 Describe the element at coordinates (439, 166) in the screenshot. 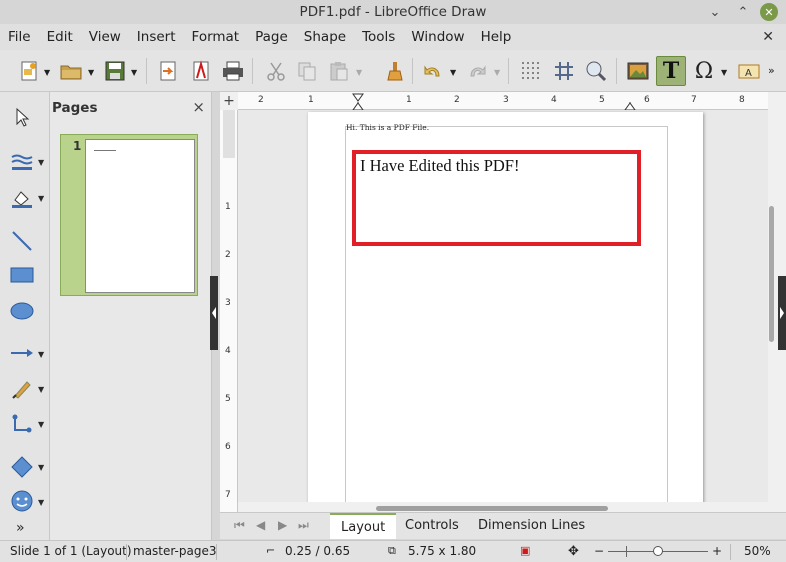

I see `edited-text: I Have Edited this PDF!` at that location.